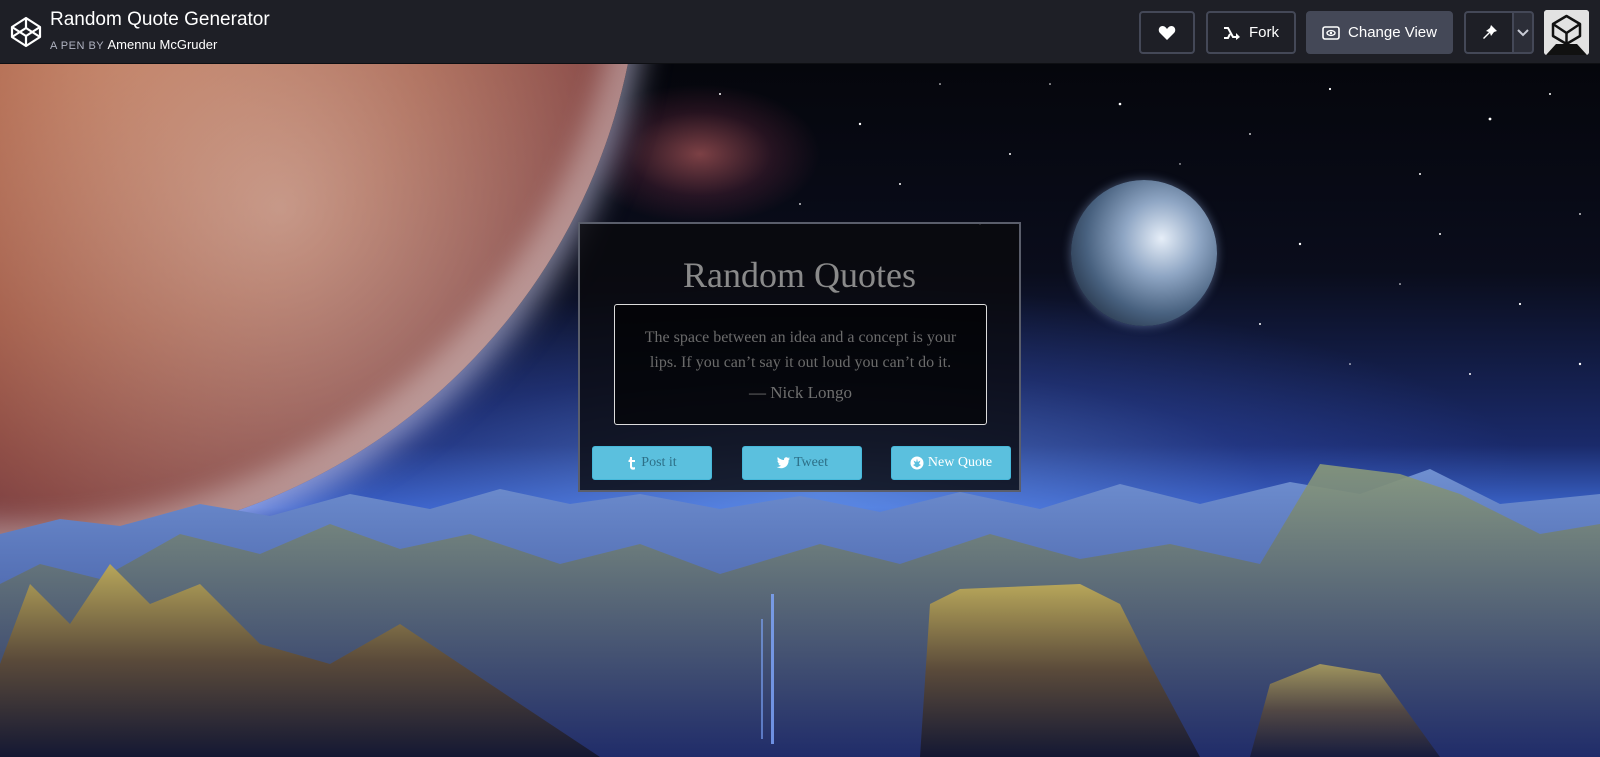 Image resolution: width=1600 pixels, height=757 pixels. I want to click on heart-icon, so click(1167, 32).